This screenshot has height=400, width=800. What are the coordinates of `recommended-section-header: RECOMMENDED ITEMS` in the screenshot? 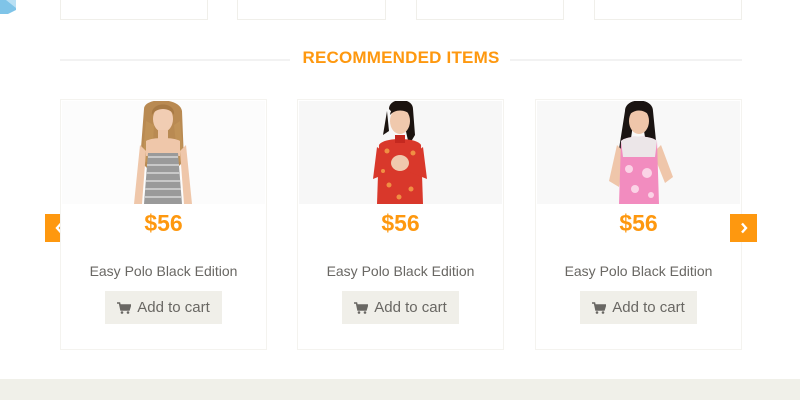 It's located at (401, 59).